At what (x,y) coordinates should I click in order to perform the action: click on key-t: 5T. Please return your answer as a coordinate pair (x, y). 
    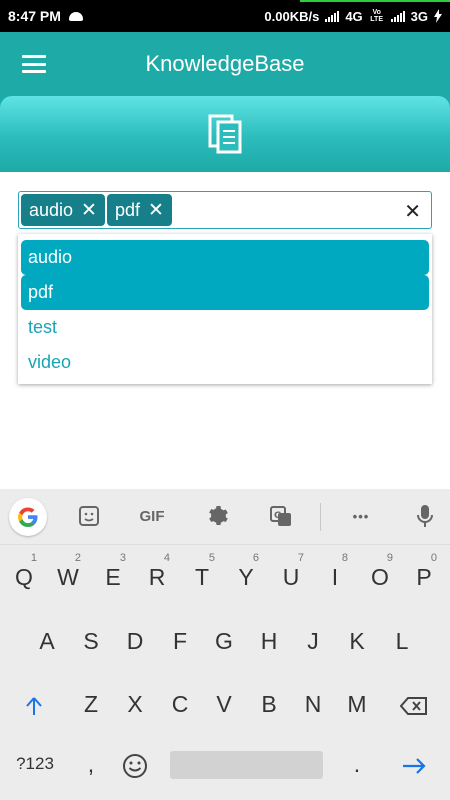
    Looking at the image, I should click on (202, 577).